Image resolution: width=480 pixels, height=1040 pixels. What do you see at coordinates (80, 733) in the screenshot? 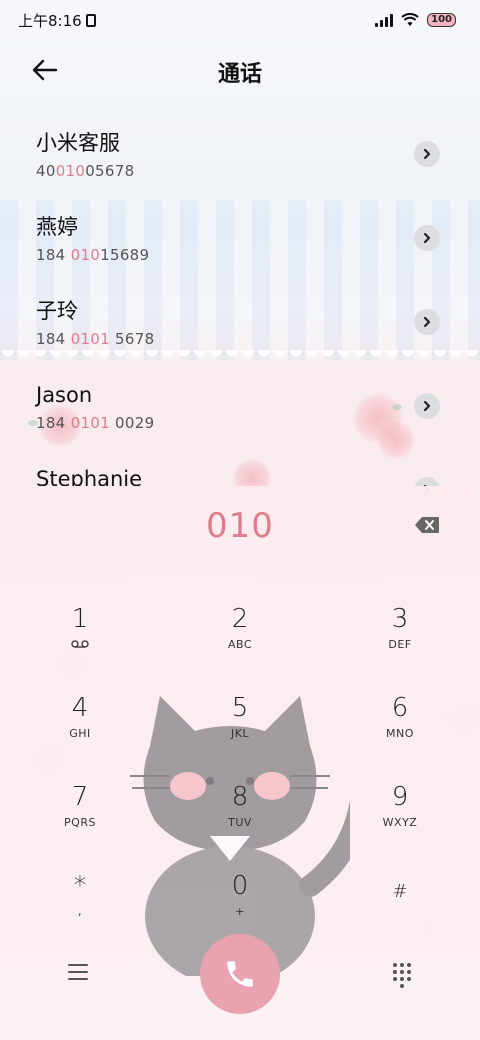
I see `key-letters: GHI` at bounding box center [80, 733].